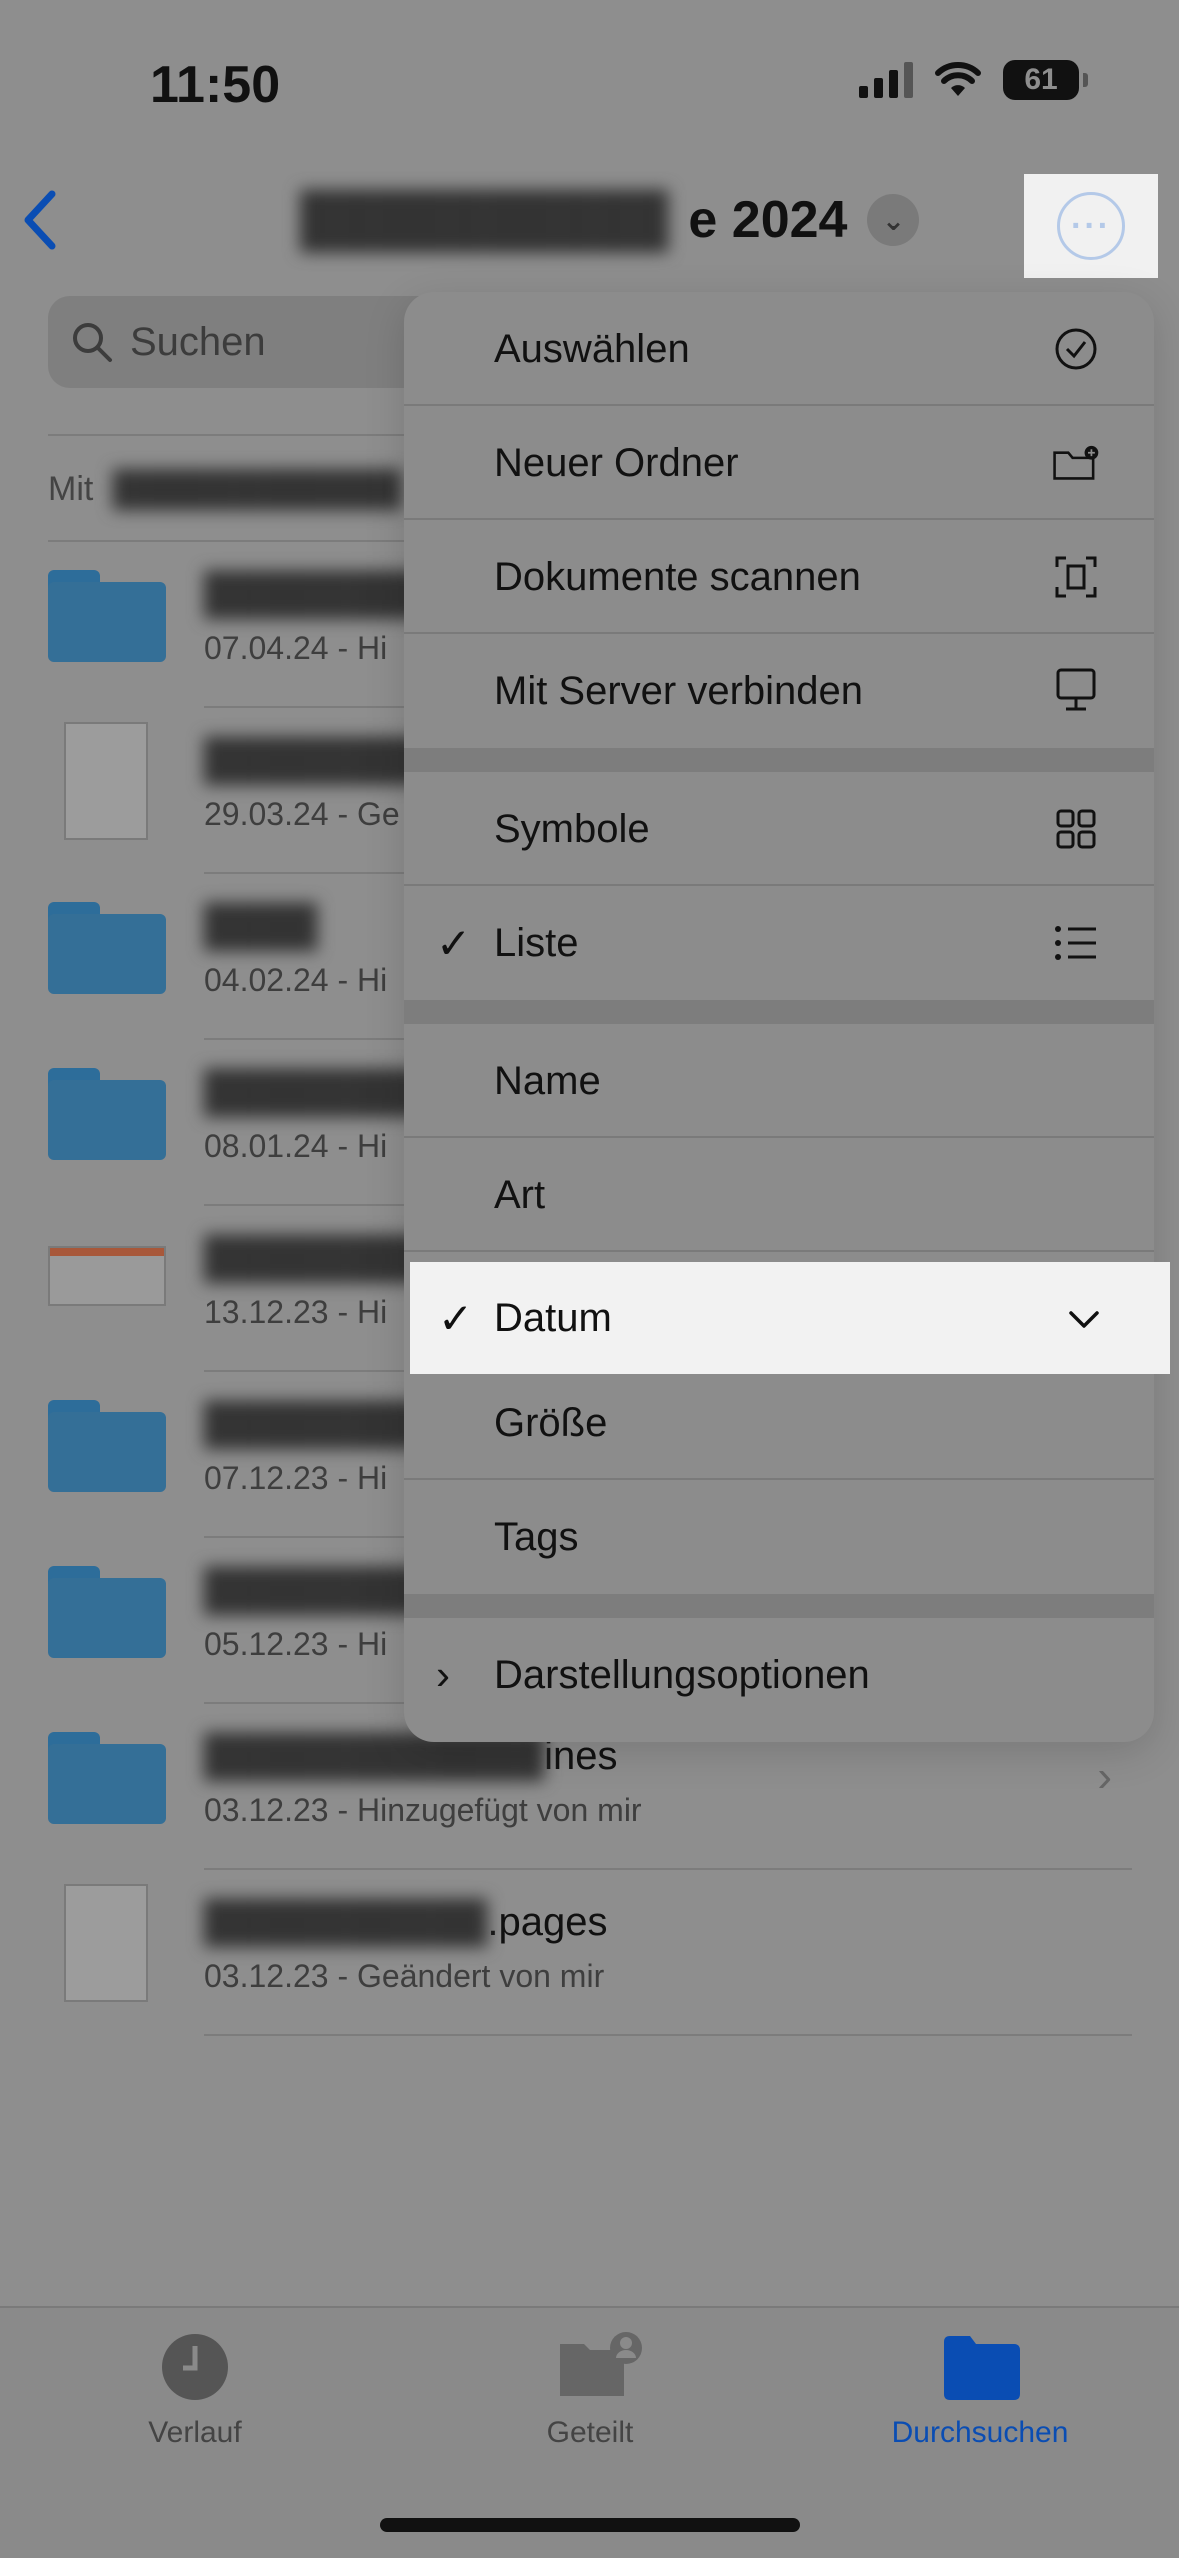 This screenshot has height=2558, width=1179. I want to click on list-icon, so click(1076, 943).